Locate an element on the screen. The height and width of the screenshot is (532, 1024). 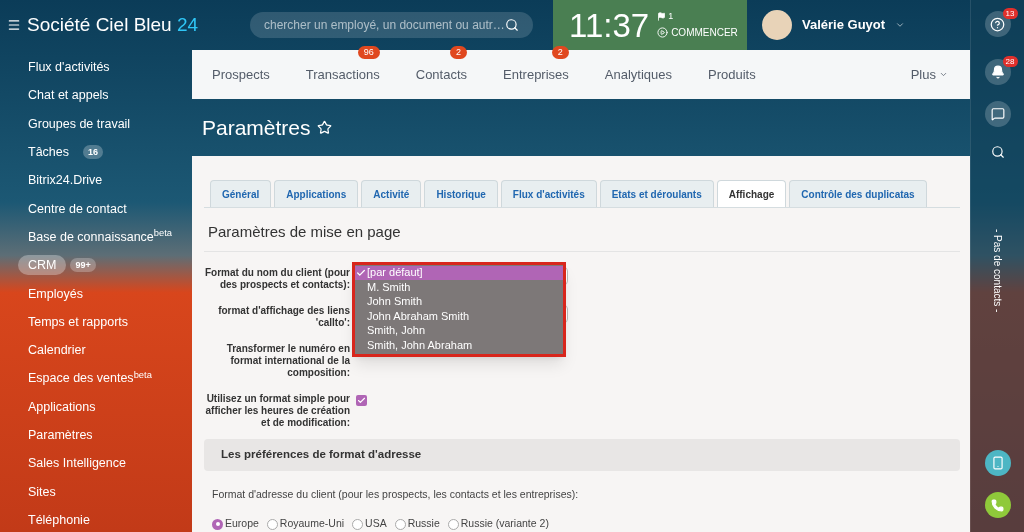
nav-item: Transactions is located at coordinates (342, 75).